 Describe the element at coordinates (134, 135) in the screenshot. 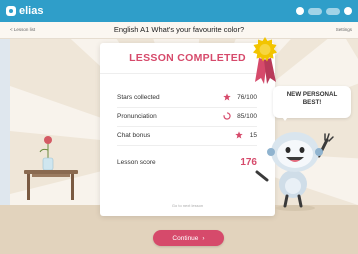

I see `row-label: Chat bonus` at that location.